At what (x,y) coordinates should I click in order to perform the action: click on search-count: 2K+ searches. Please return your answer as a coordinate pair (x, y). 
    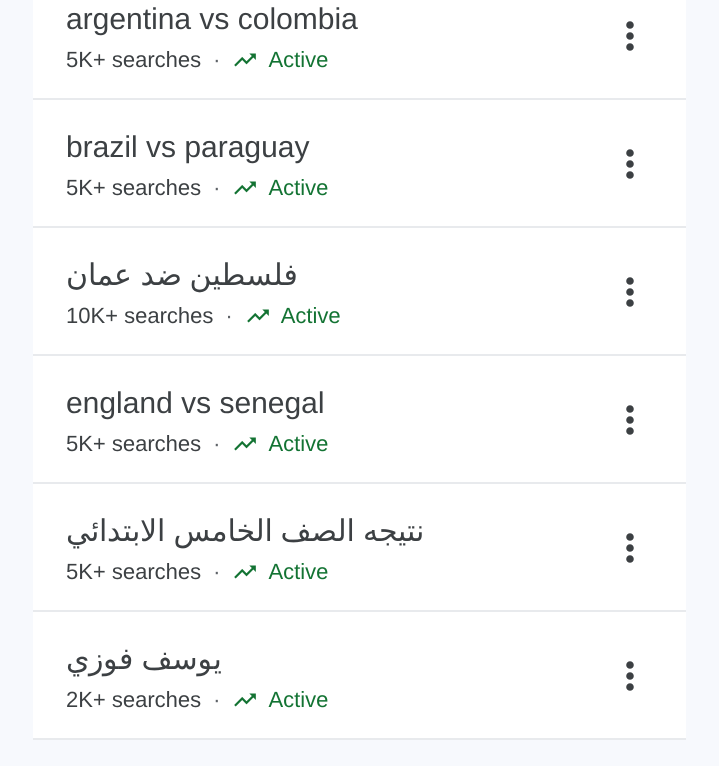
    Looking at the image, I should click on (134, 700).